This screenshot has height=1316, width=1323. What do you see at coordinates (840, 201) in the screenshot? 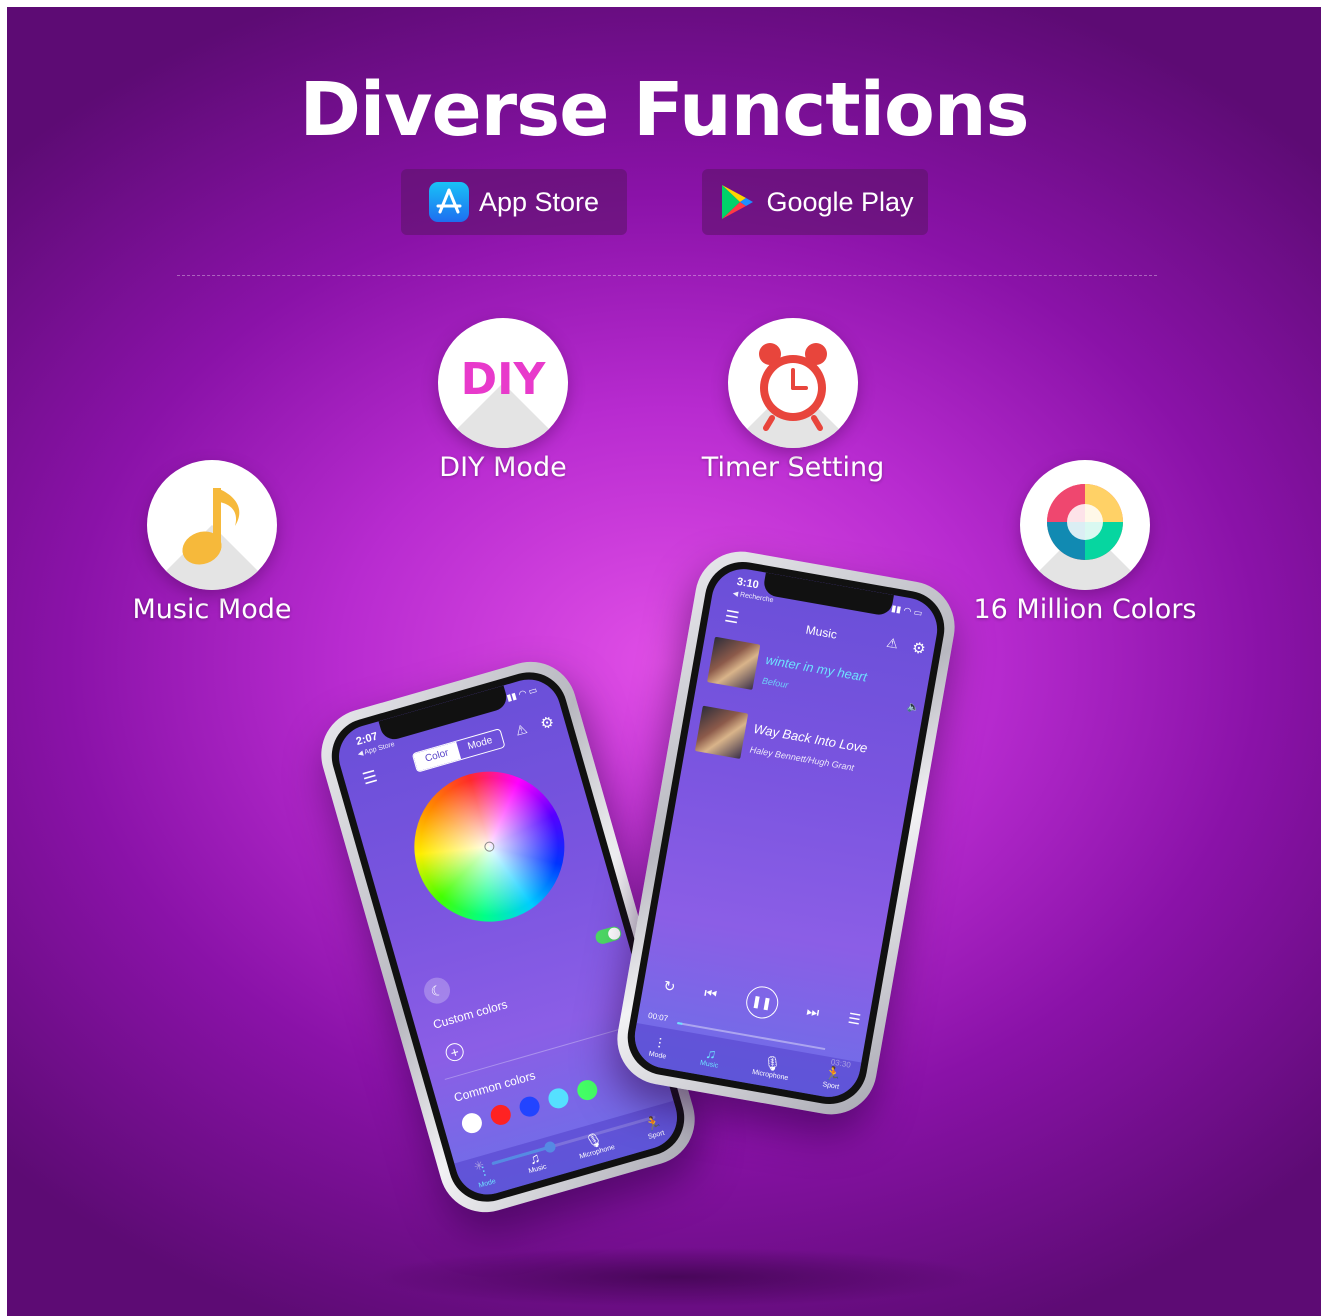
I see `google-play-label: Google Play` at bounding box center [840, 201].